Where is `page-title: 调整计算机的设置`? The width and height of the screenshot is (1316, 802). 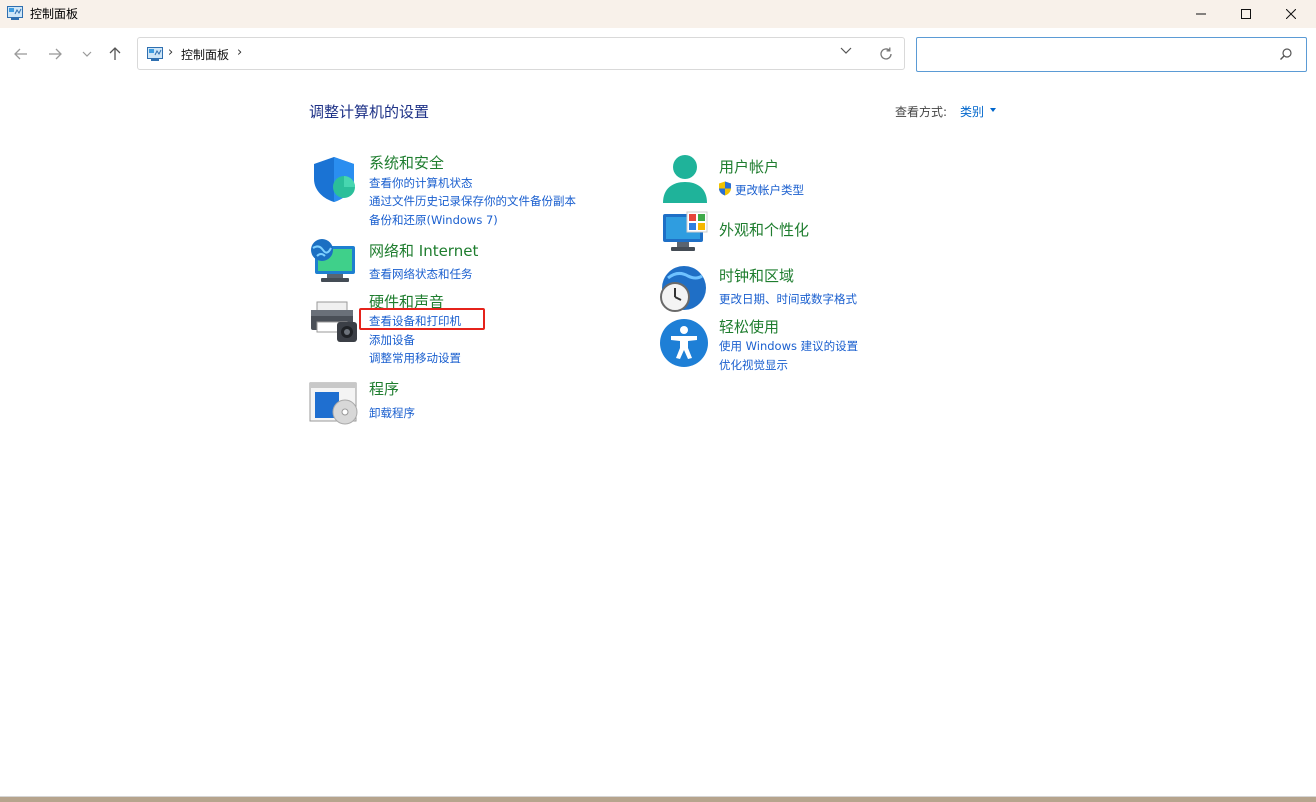 page-title: 调整计算机的设置 is located at coordinates (369, 112).